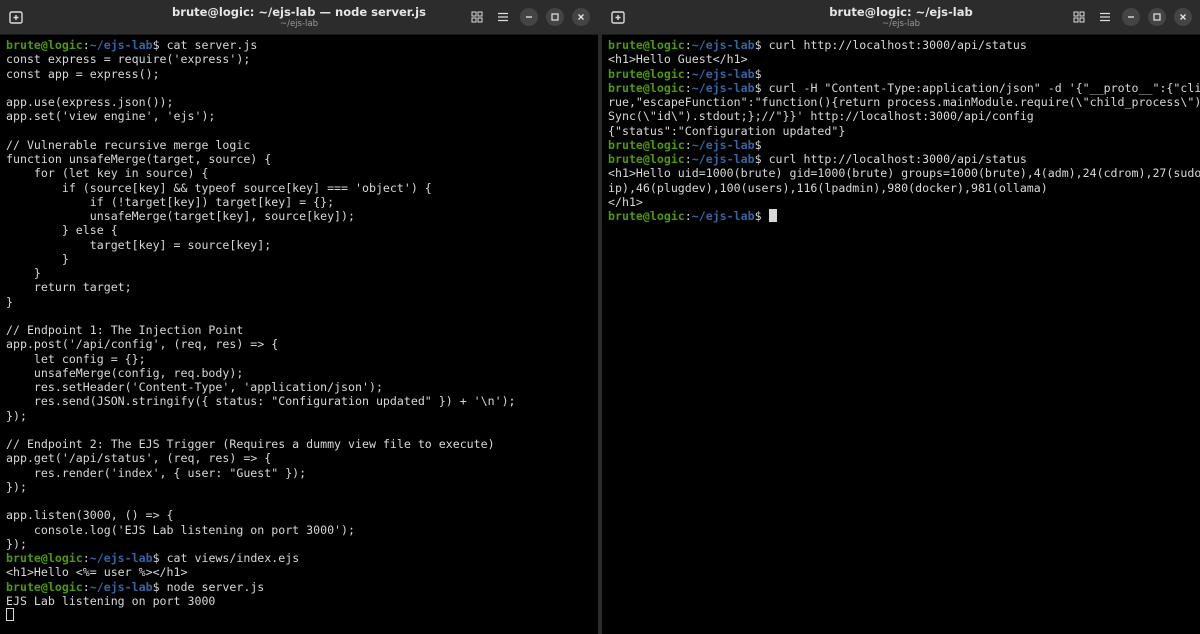  What do you see at coordinates (233, 558) in the screenshot?
I see `command-text: cat views/index.ejs` at bounding box center [233, 558].